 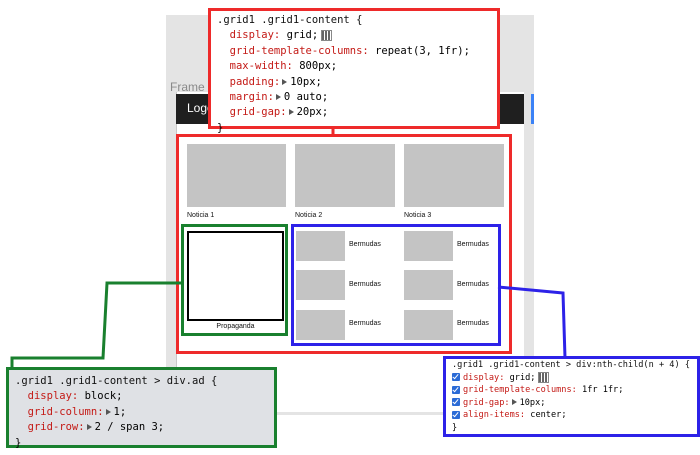 I want to click on css-declaration: grid-row: 2 / span 3;, so click(x=96, y=427).